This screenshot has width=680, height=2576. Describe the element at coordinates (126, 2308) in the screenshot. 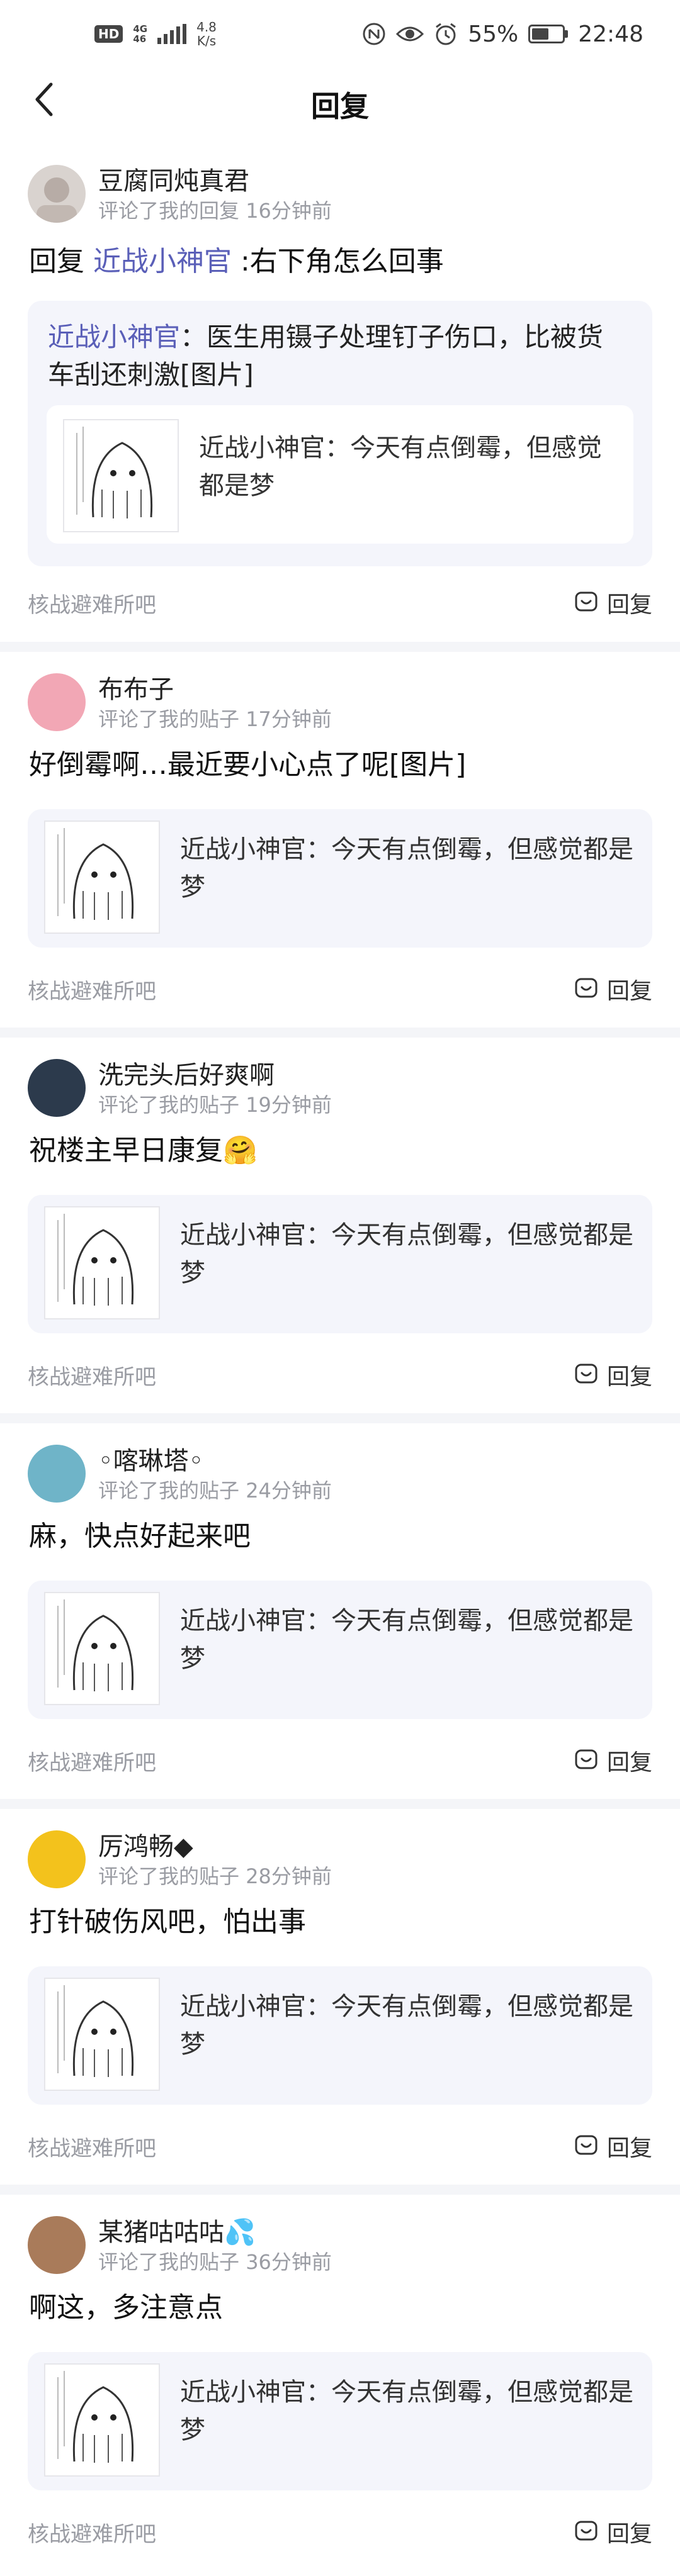

I see `reply-content: 啊这，多注意点` at that location.